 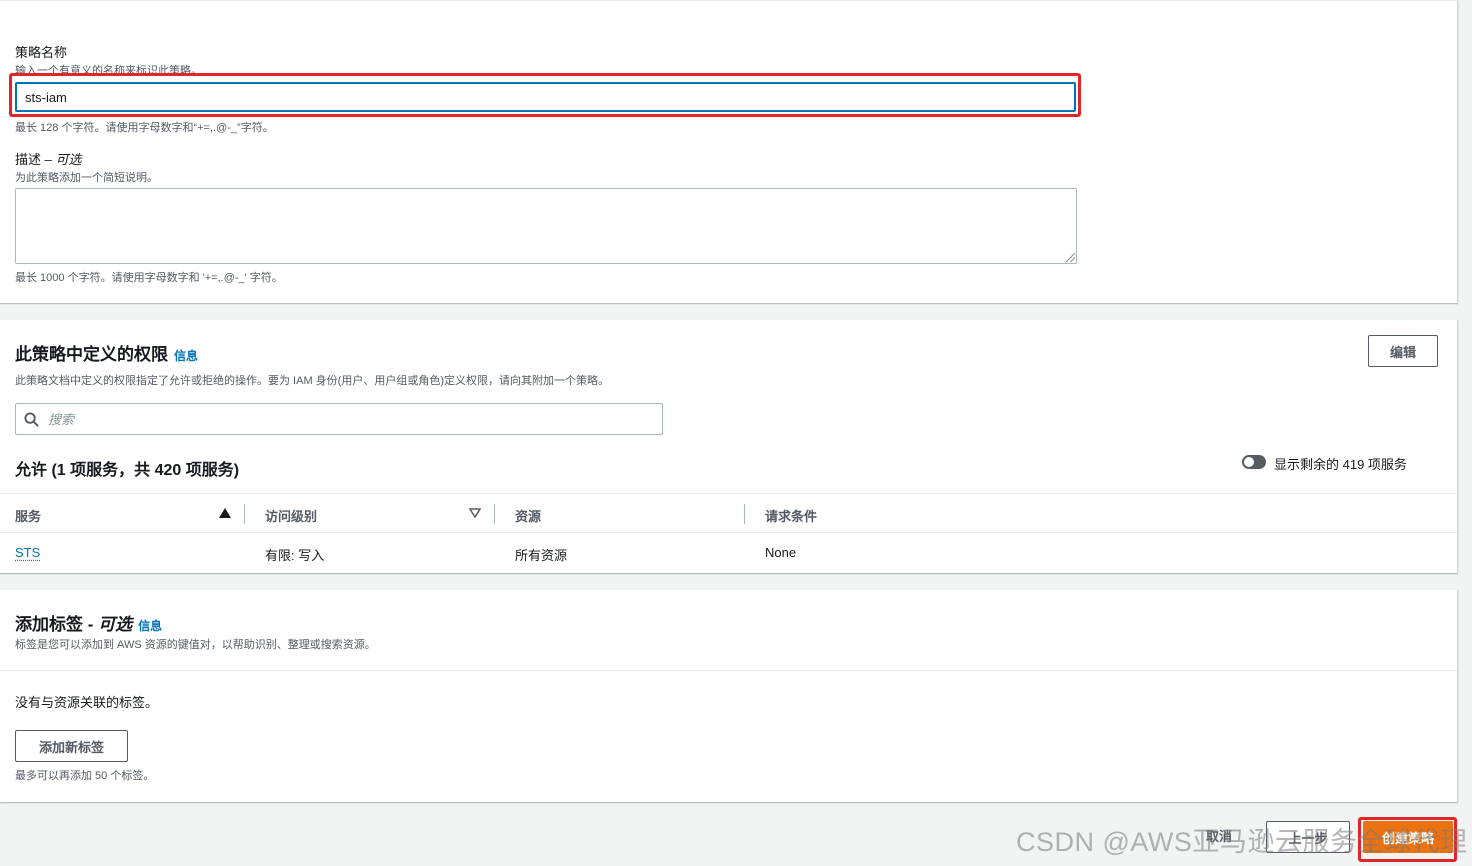 What do you see at coordinates (31, 419) in the screenshot?
I see `search-icon` at bounding box center [31, 419].